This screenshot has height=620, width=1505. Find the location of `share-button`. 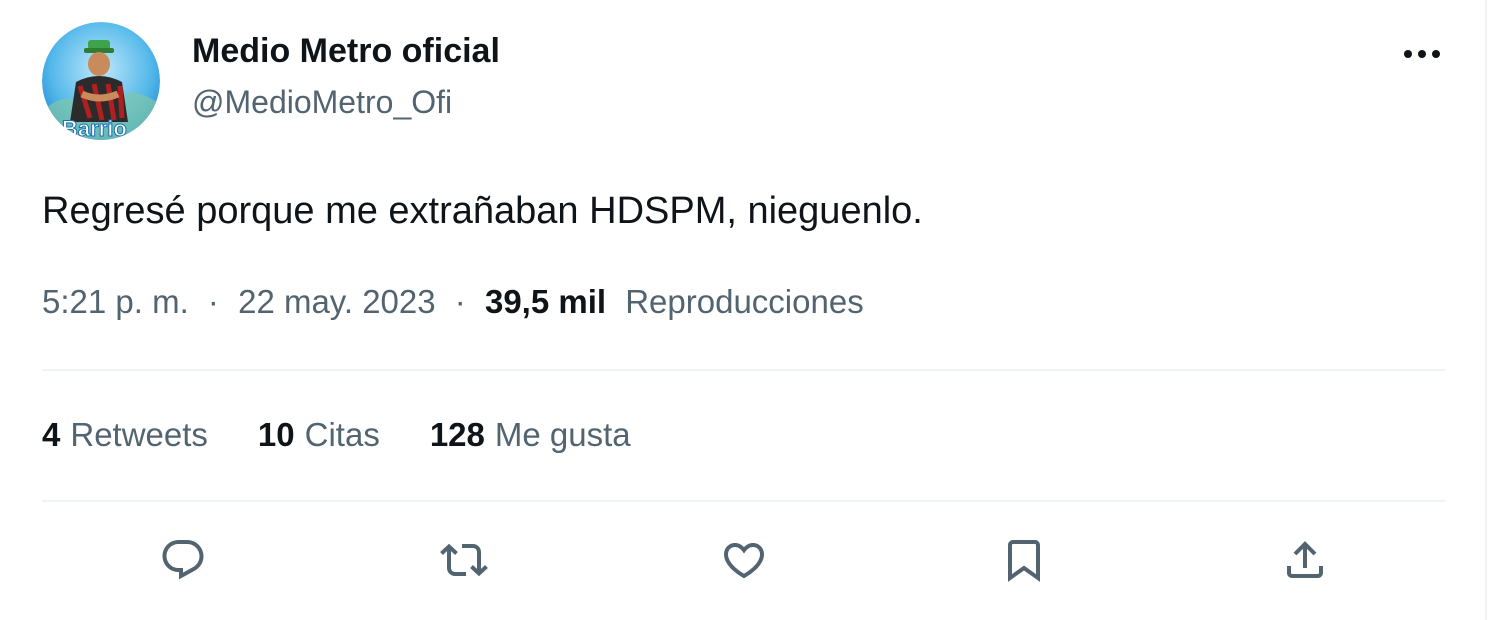

share-button is located at coordinates (1305, 560).